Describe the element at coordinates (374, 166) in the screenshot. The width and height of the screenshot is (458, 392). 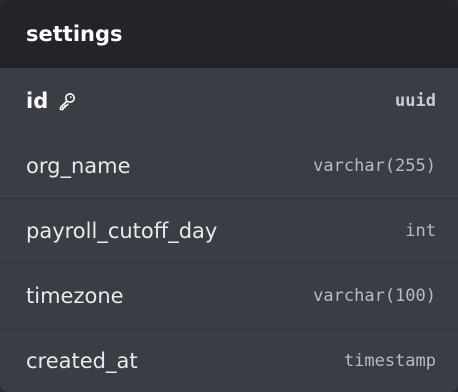
I see `column-type-org-name: varchar(255)` at that location.